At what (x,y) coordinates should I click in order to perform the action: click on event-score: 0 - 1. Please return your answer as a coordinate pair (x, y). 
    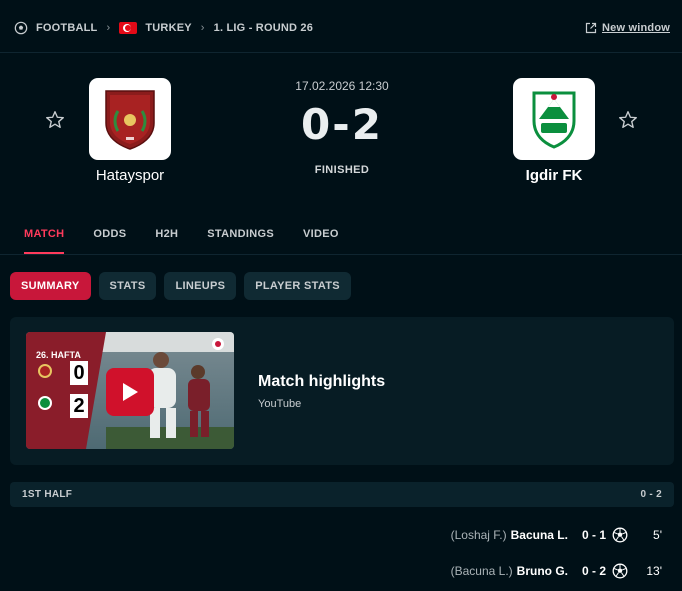
    Looking at the image, I should click on (593, 535).